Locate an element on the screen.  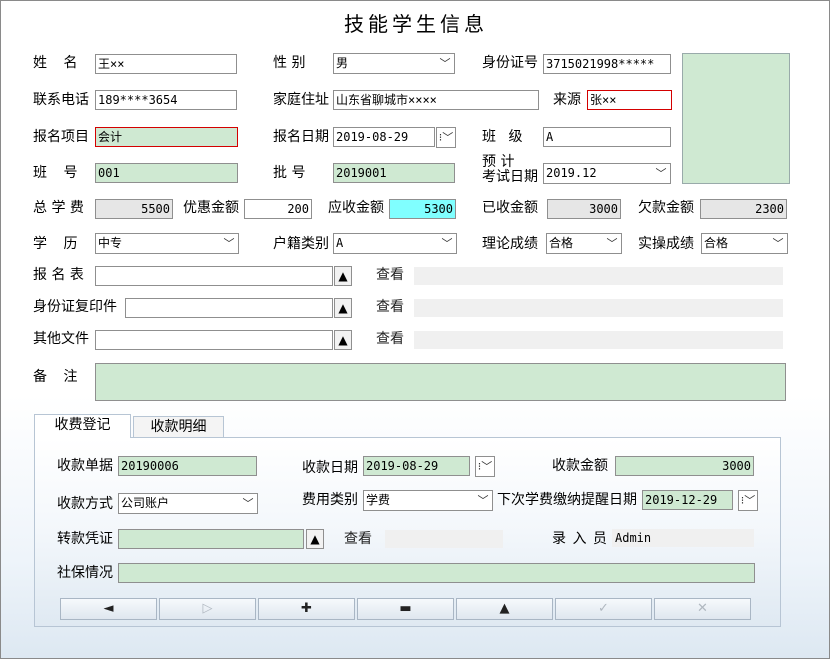
owed-field: 2300 is located at coordinates (743, 209).